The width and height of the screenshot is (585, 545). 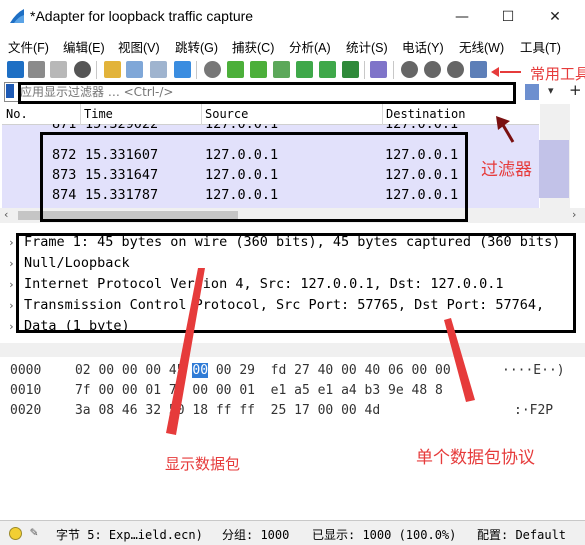 What do you see at coordinates (459, 360) in the screenshot?
I see `protocol-arrow` at bounding box center [459, 360].